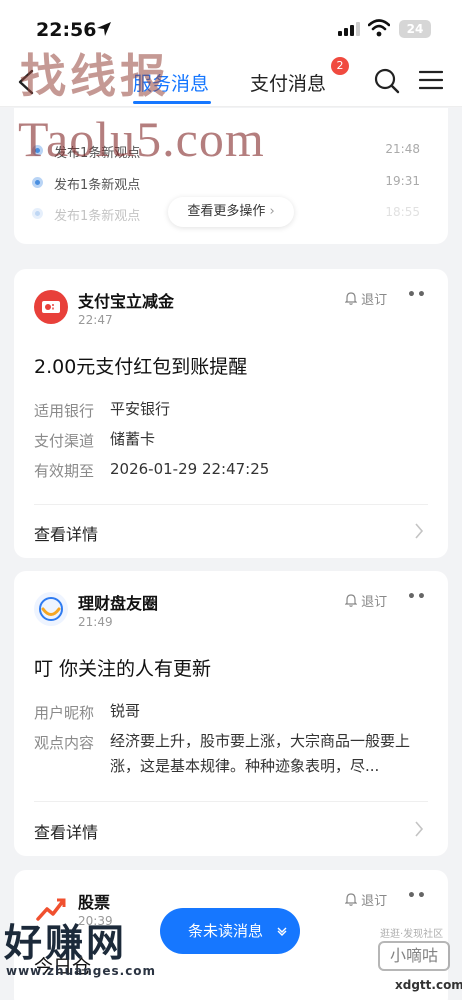 This screenshot has height=1000, width=462. Describe the element at coordinates (66, 30) in the screenshot. I see `status-time: 22:56` at that location.